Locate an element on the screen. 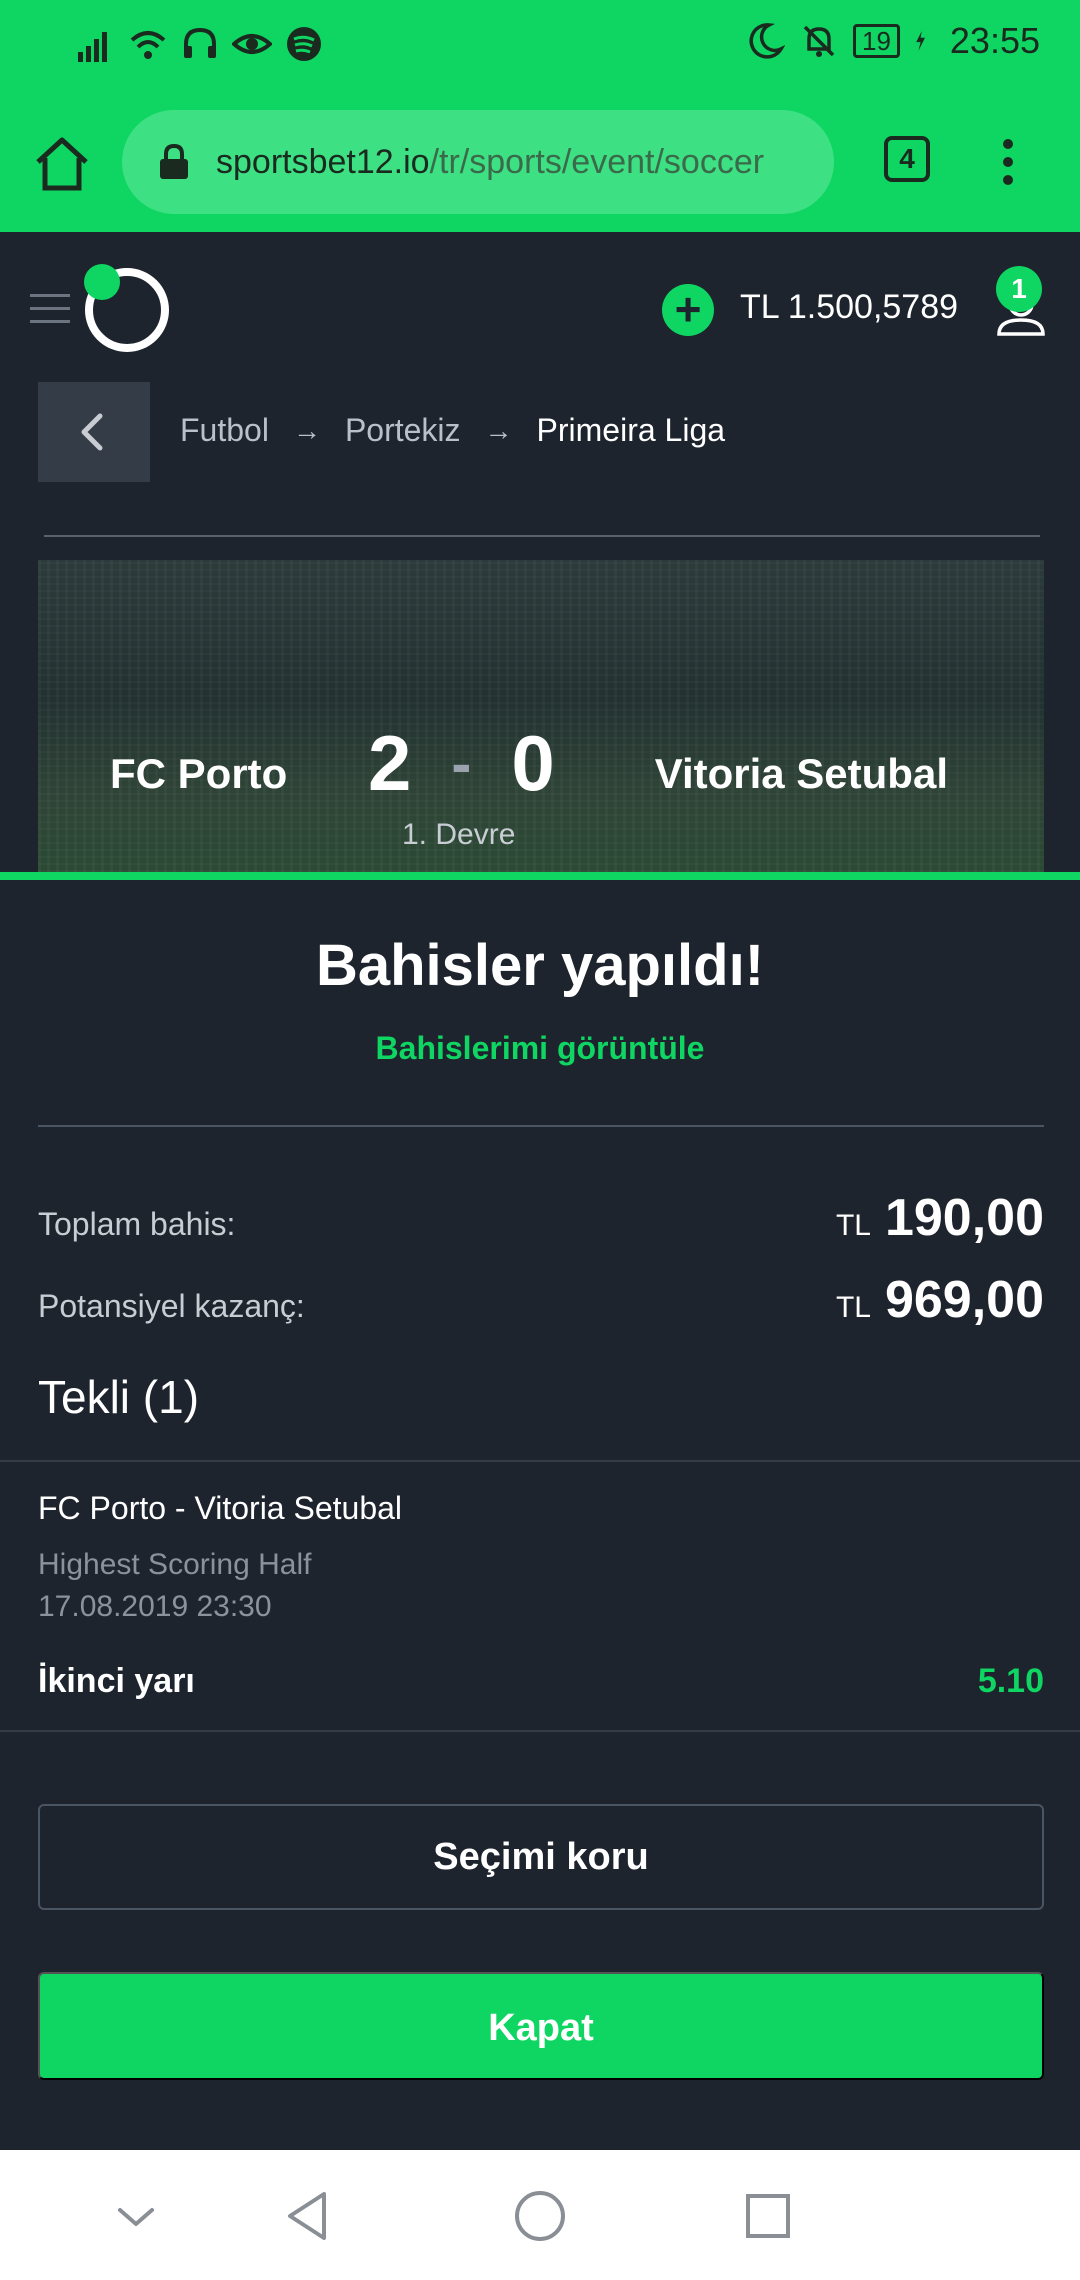  chevron-left-icon is located at coordinates (92, 432).